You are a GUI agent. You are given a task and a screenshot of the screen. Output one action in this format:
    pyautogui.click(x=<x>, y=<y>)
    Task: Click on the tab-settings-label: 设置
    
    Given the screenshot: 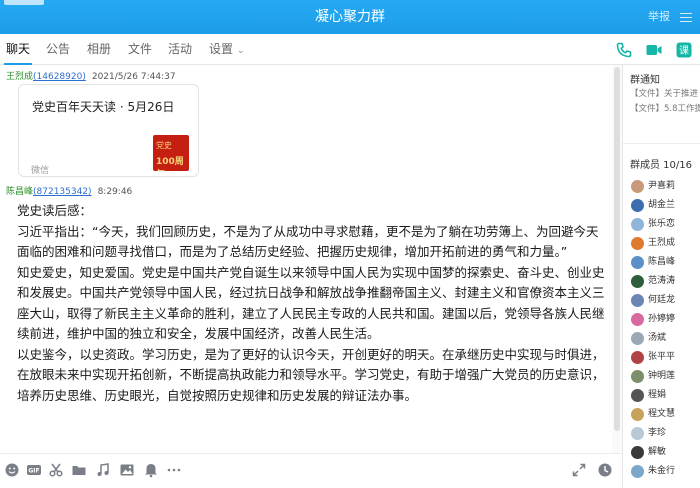 What is the action you would take?
    pyautogui.click(x=221, y=49)
    